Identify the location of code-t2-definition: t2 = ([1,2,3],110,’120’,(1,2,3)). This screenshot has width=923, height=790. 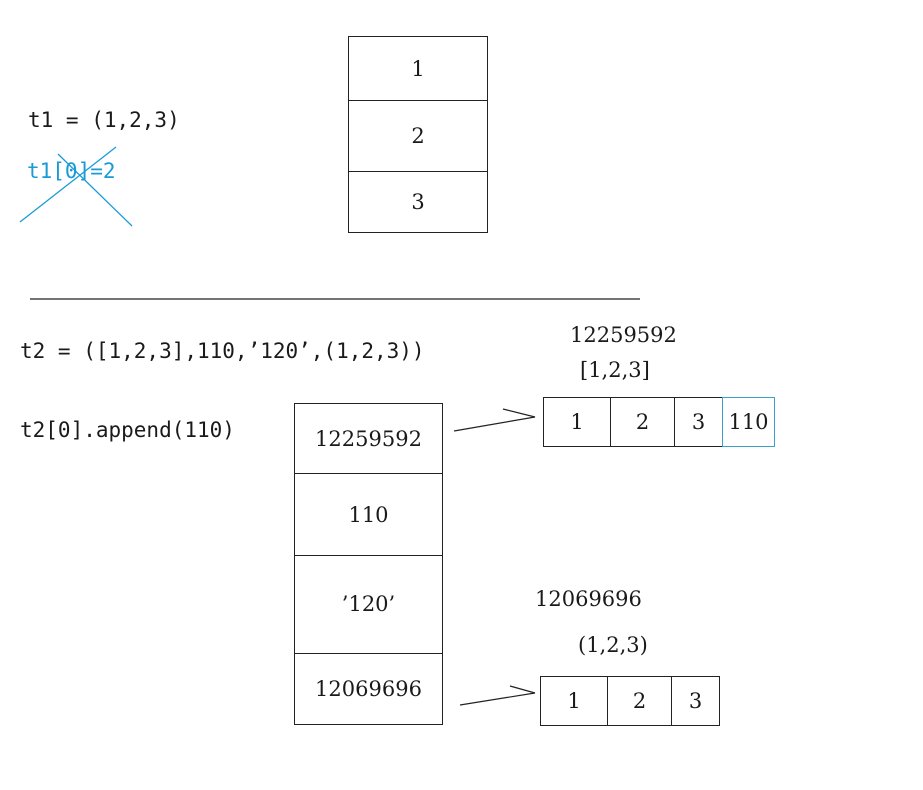
(222, 351).